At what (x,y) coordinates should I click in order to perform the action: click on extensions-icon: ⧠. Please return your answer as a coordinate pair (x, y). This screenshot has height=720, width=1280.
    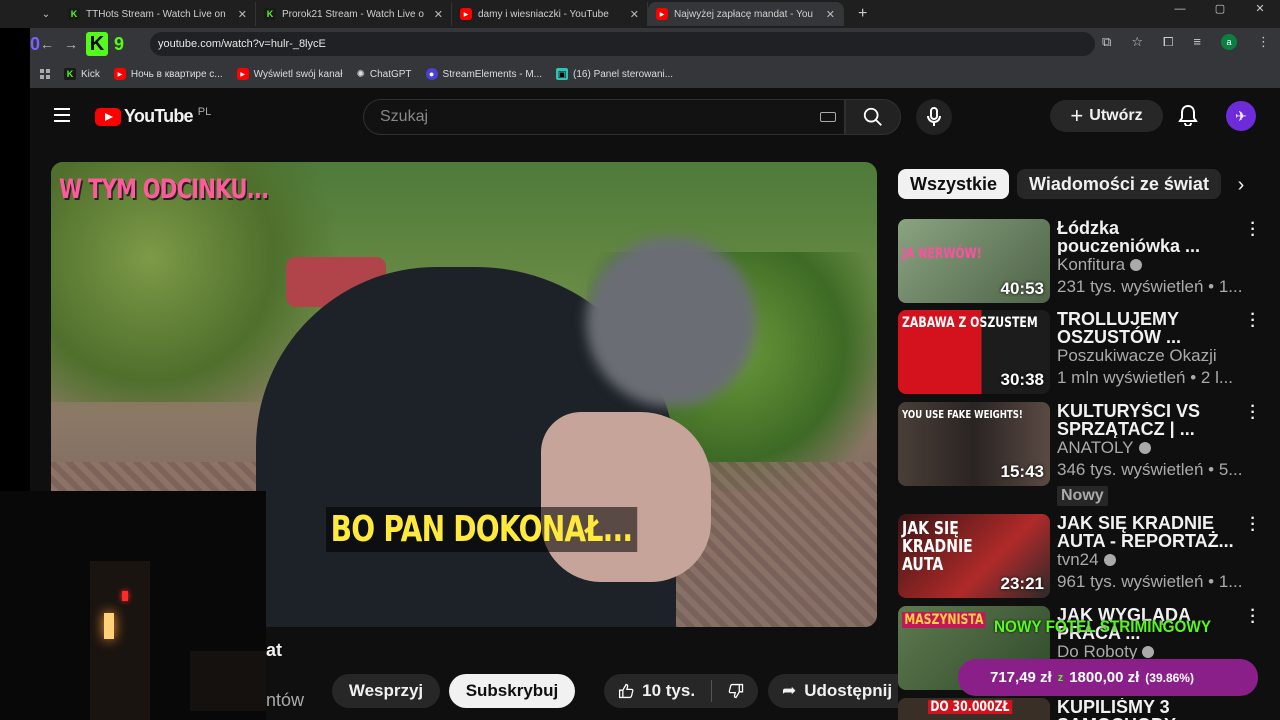
    Looking at the image, I should click on (1168, 42).